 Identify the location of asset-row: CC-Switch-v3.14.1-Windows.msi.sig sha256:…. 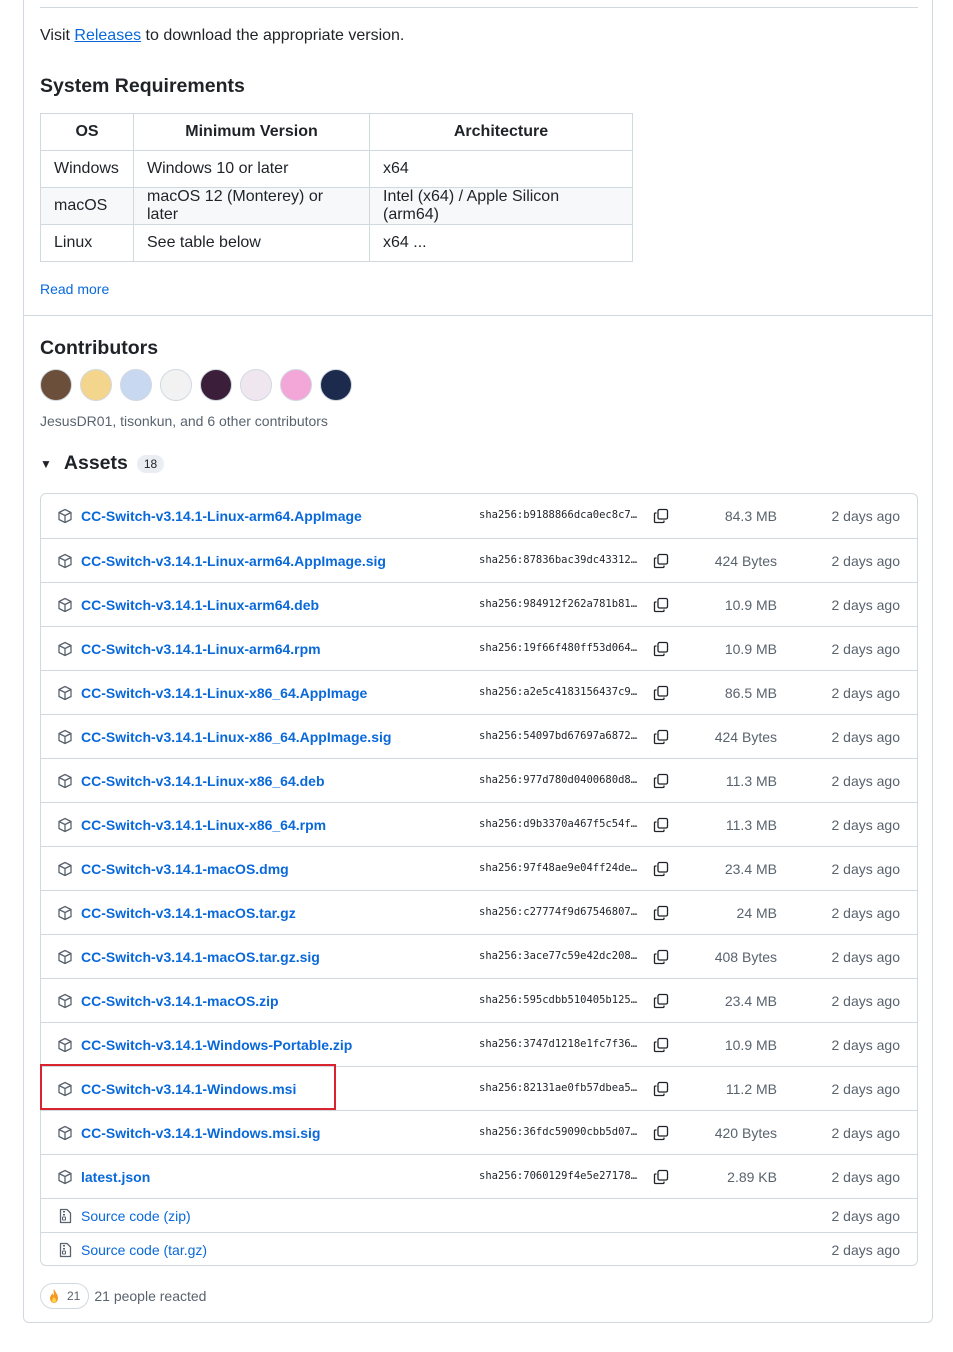
(479, 1132).